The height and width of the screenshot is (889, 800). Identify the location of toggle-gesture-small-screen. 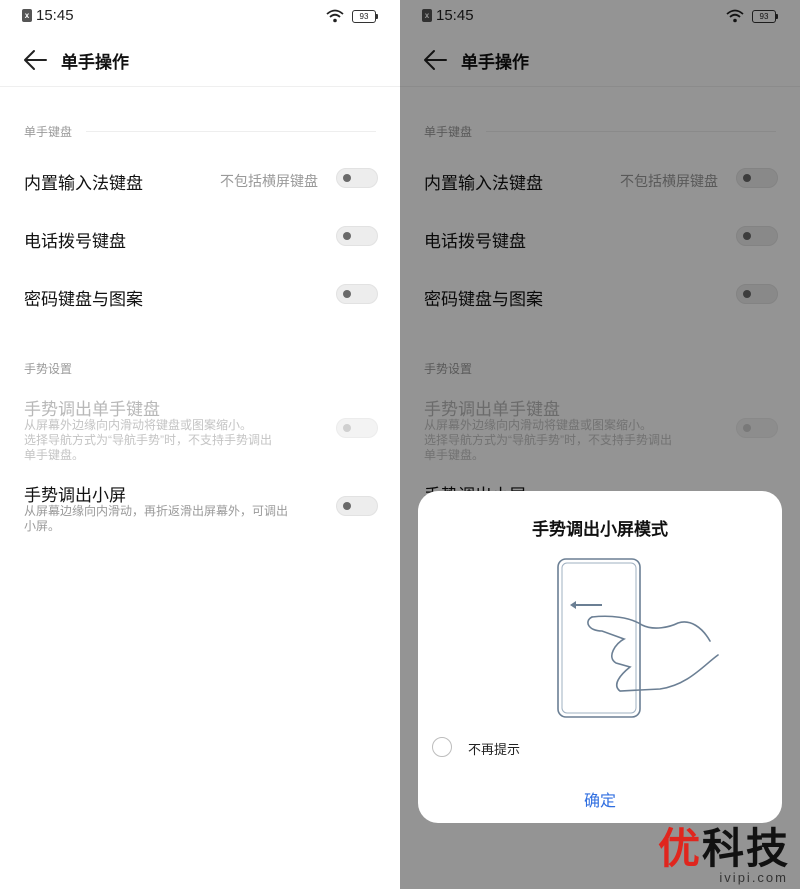
(357, 506).